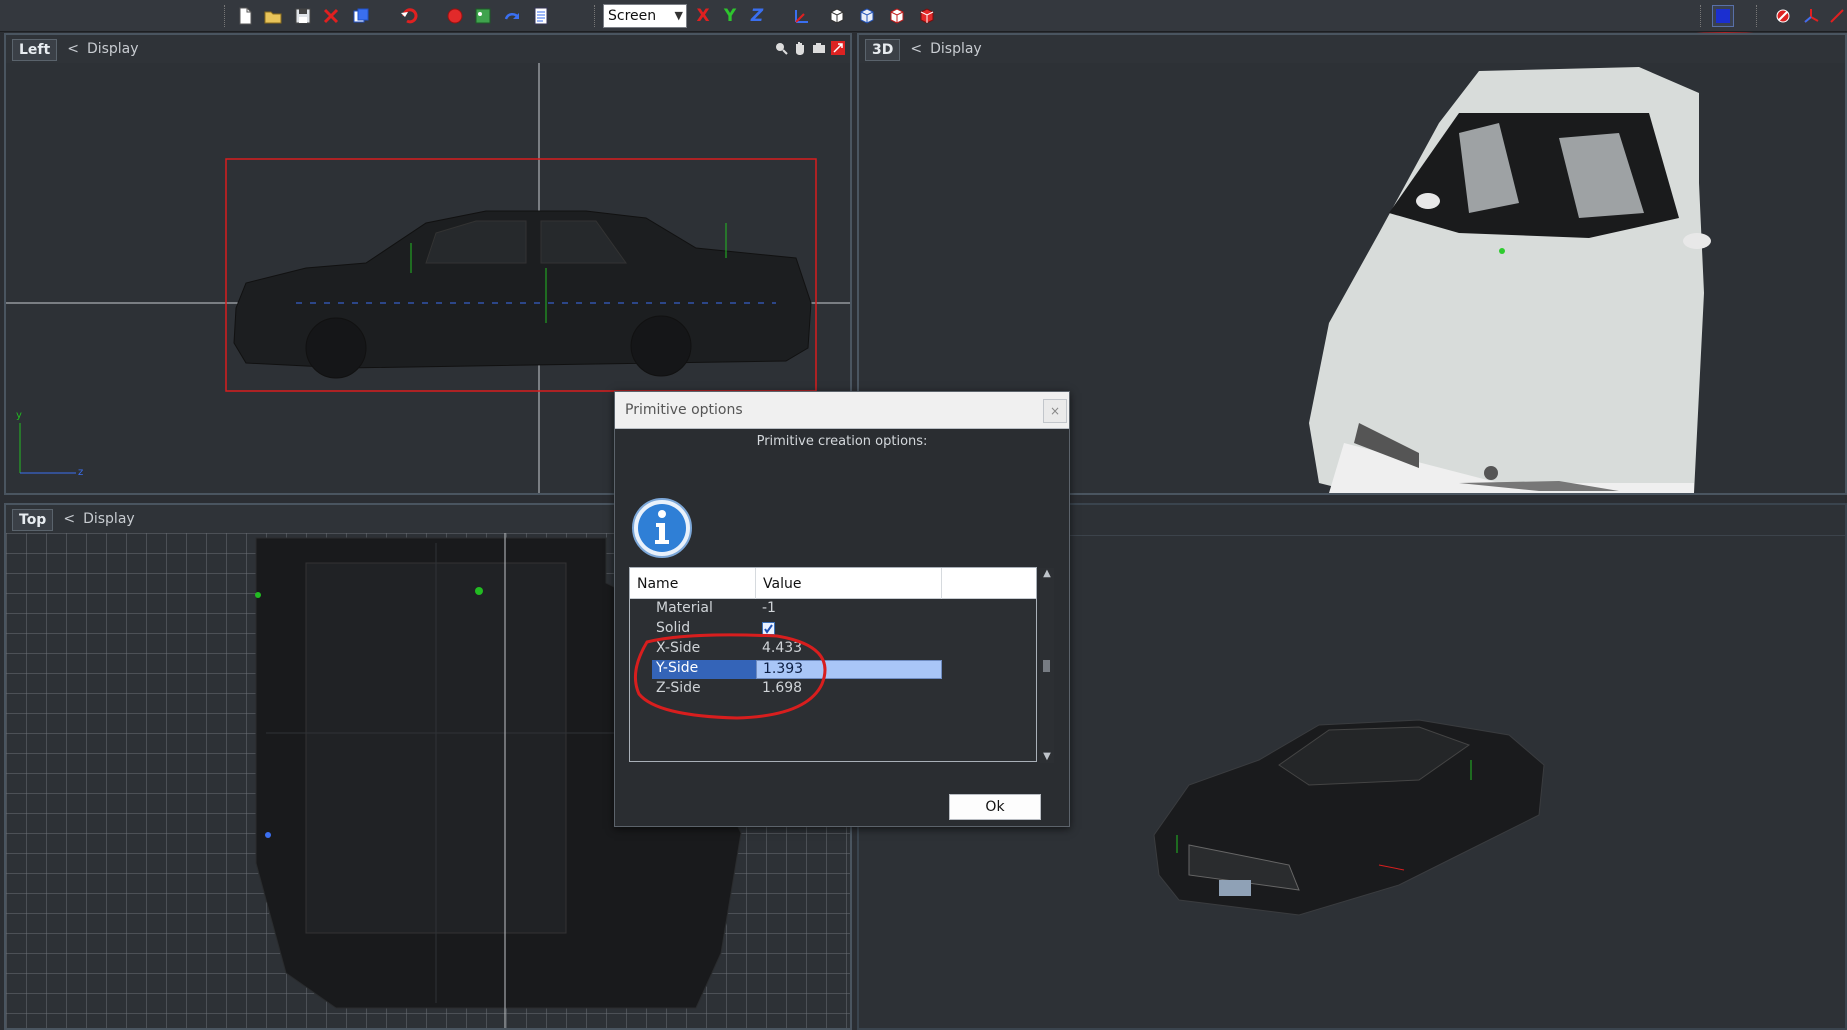 The width and height of the screenshot is (1847, 1030). I want to click on chevron-down-icon: ▼, so click(678, 15).